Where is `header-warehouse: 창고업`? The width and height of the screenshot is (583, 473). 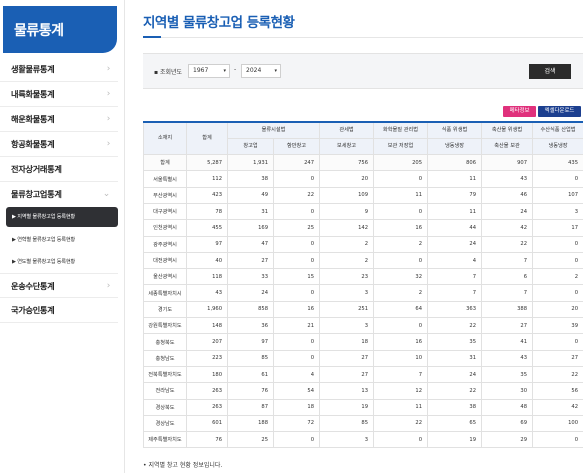 header-warehouse: 창고업 is located at coordinates (250, 146).